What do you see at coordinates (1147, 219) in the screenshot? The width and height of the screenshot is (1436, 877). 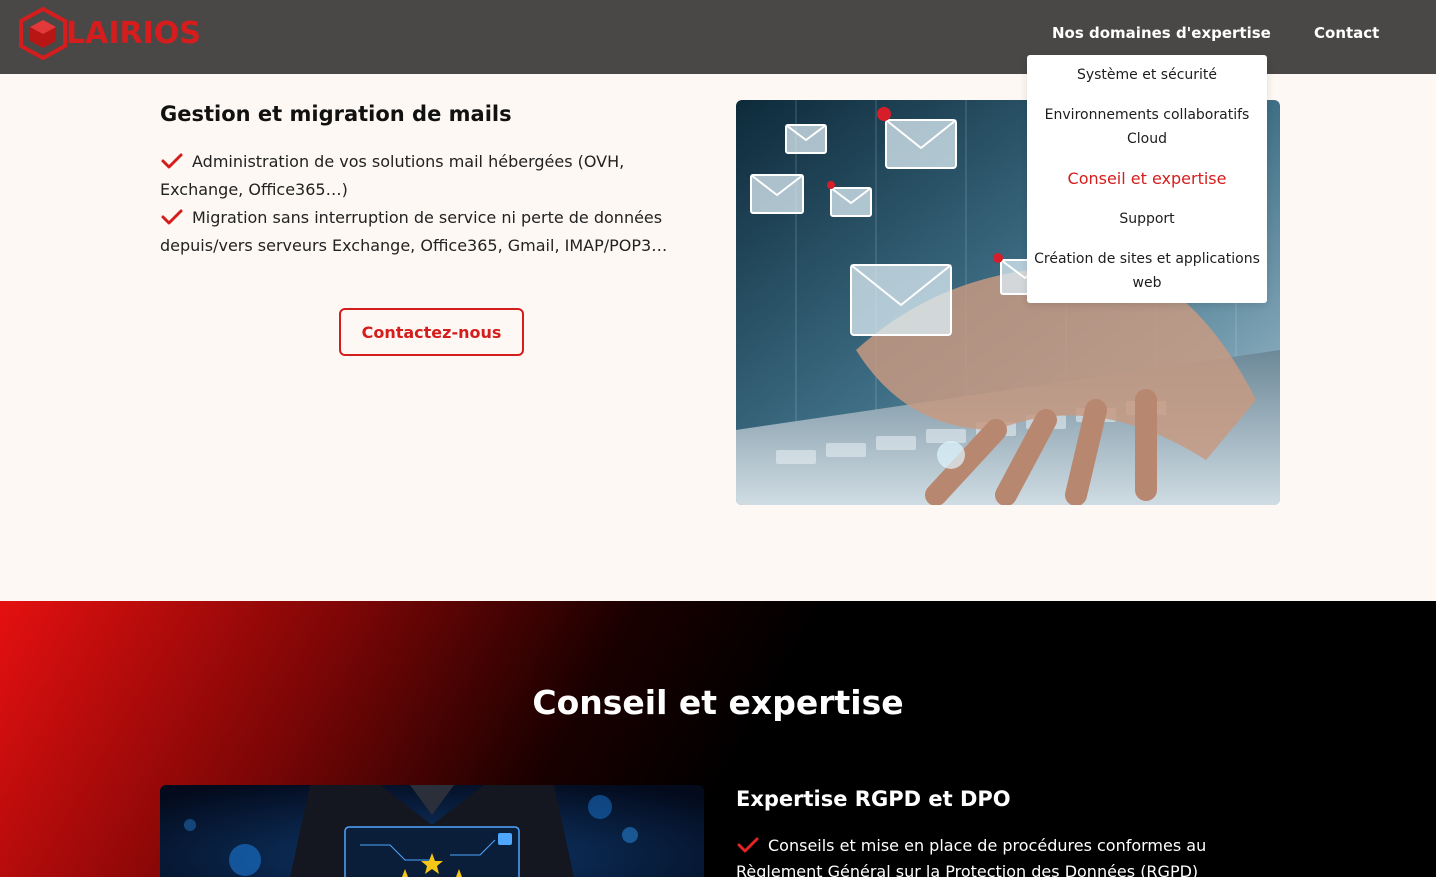 I see `dropdown-item-support: Support` at bounding box center [1147, 219].